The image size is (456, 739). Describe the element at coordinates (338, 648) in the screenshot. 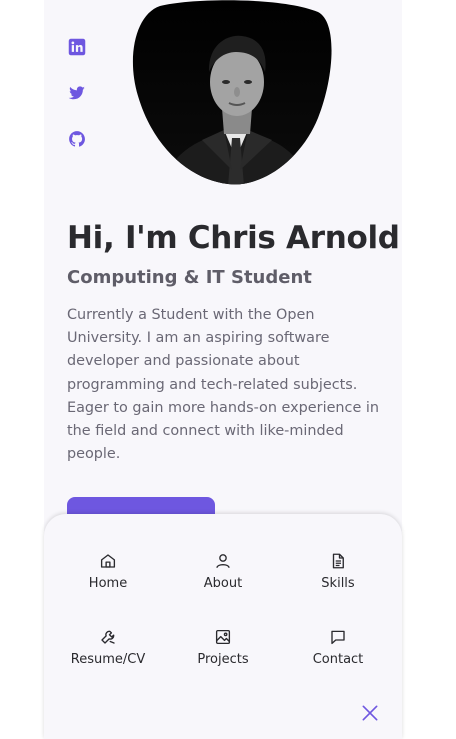

I see `nav-item-contact: Contact` at that location.